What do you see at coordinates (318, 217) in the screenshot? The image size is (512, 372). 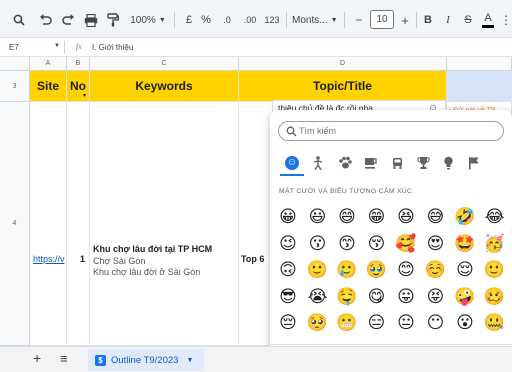 I see `emoji-button: 😃` at bounding box center [318, 217].